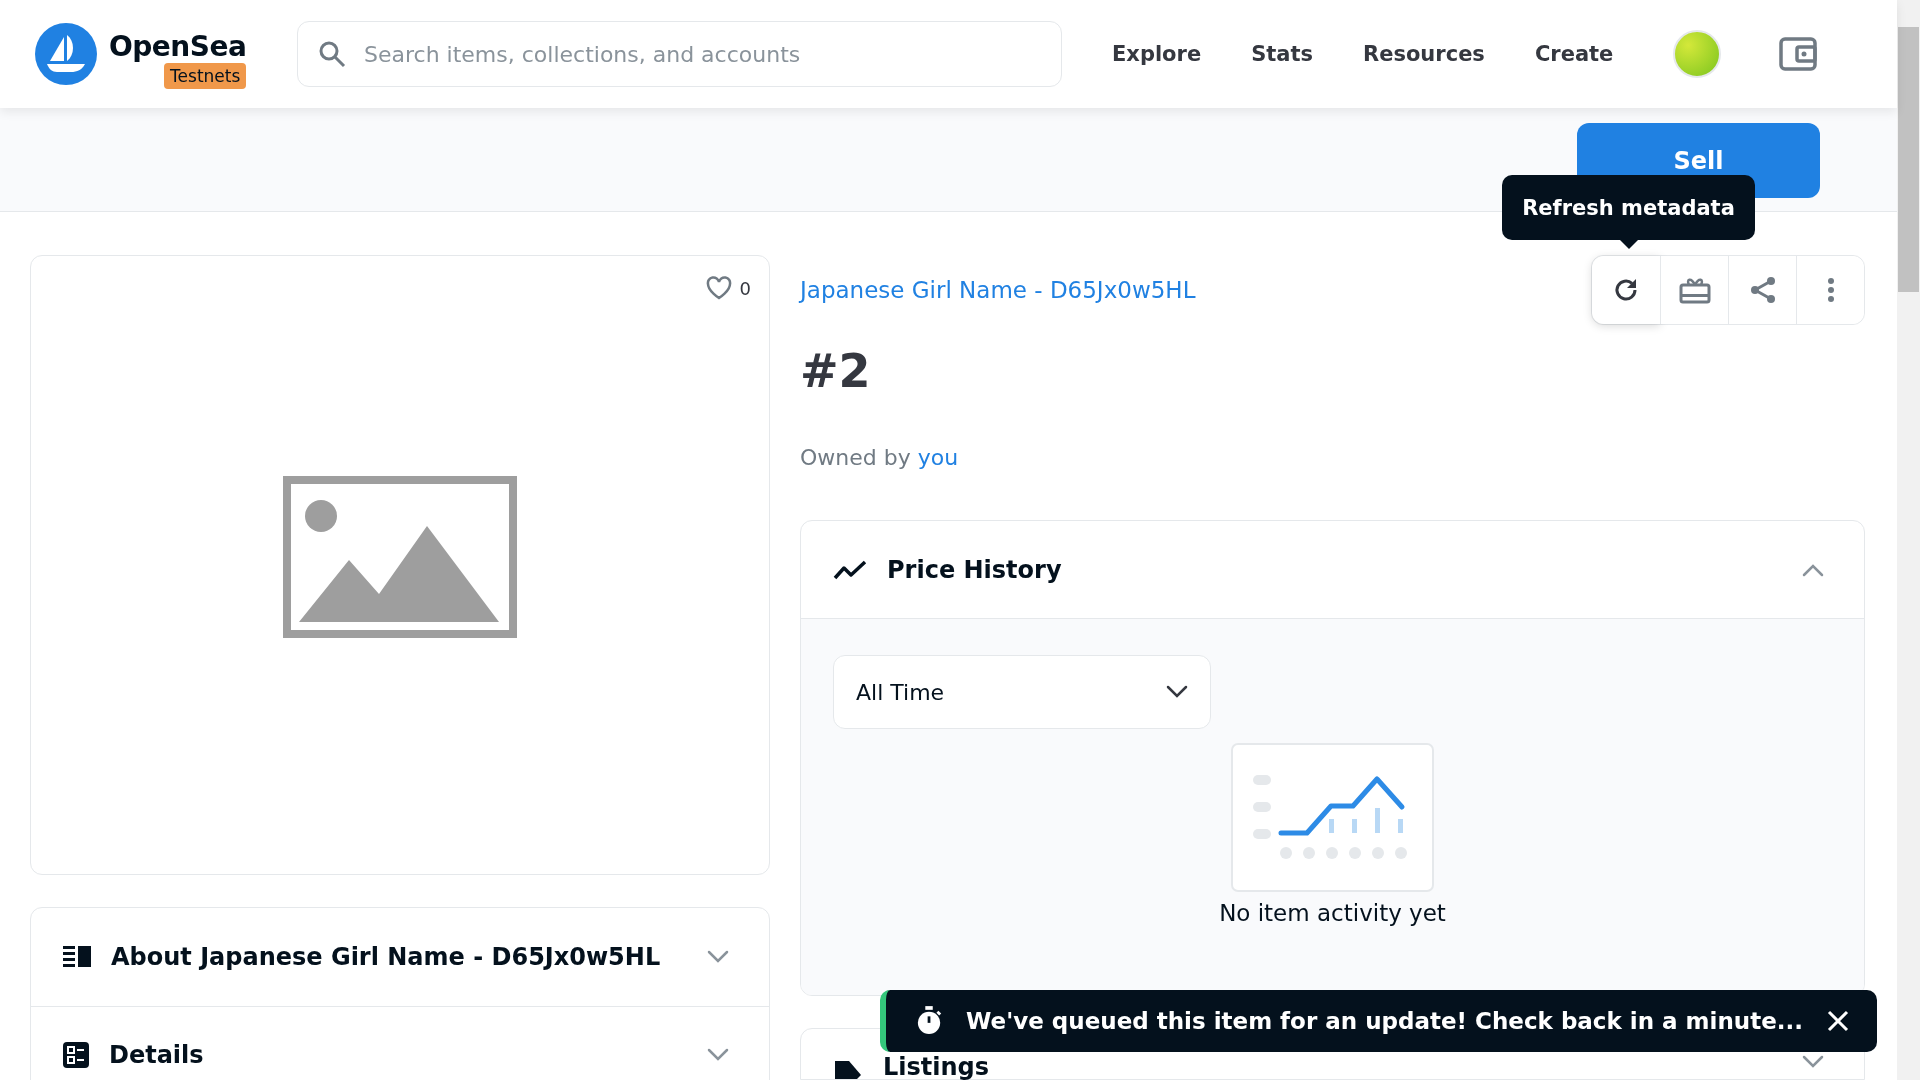 This screenshot has height=1080, width=1920. Describe the element at coordinates (1838, 1021) in the screenshot. I see `close-button` at that location.